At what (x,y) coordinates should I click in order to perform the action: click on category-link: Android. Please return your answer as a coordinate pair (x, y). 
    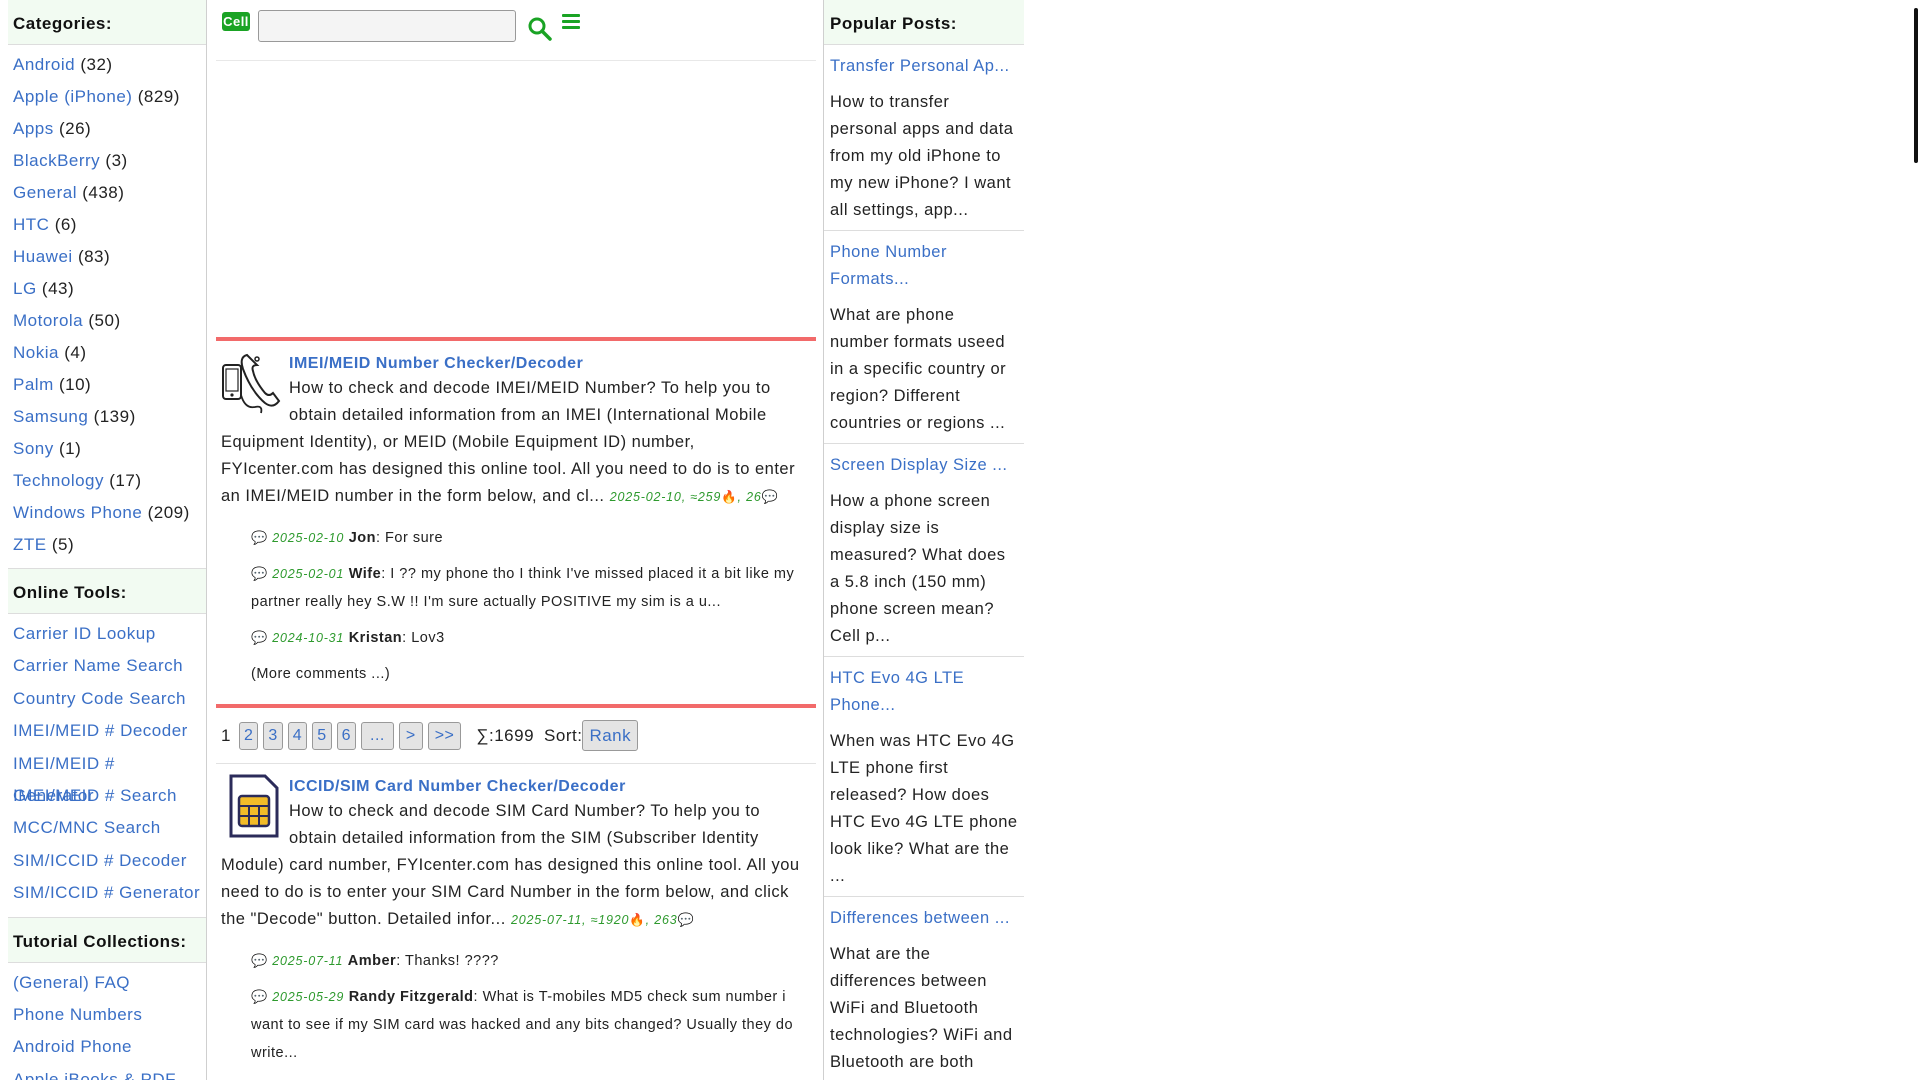
    Looking at the image, I should click on (44, 64).